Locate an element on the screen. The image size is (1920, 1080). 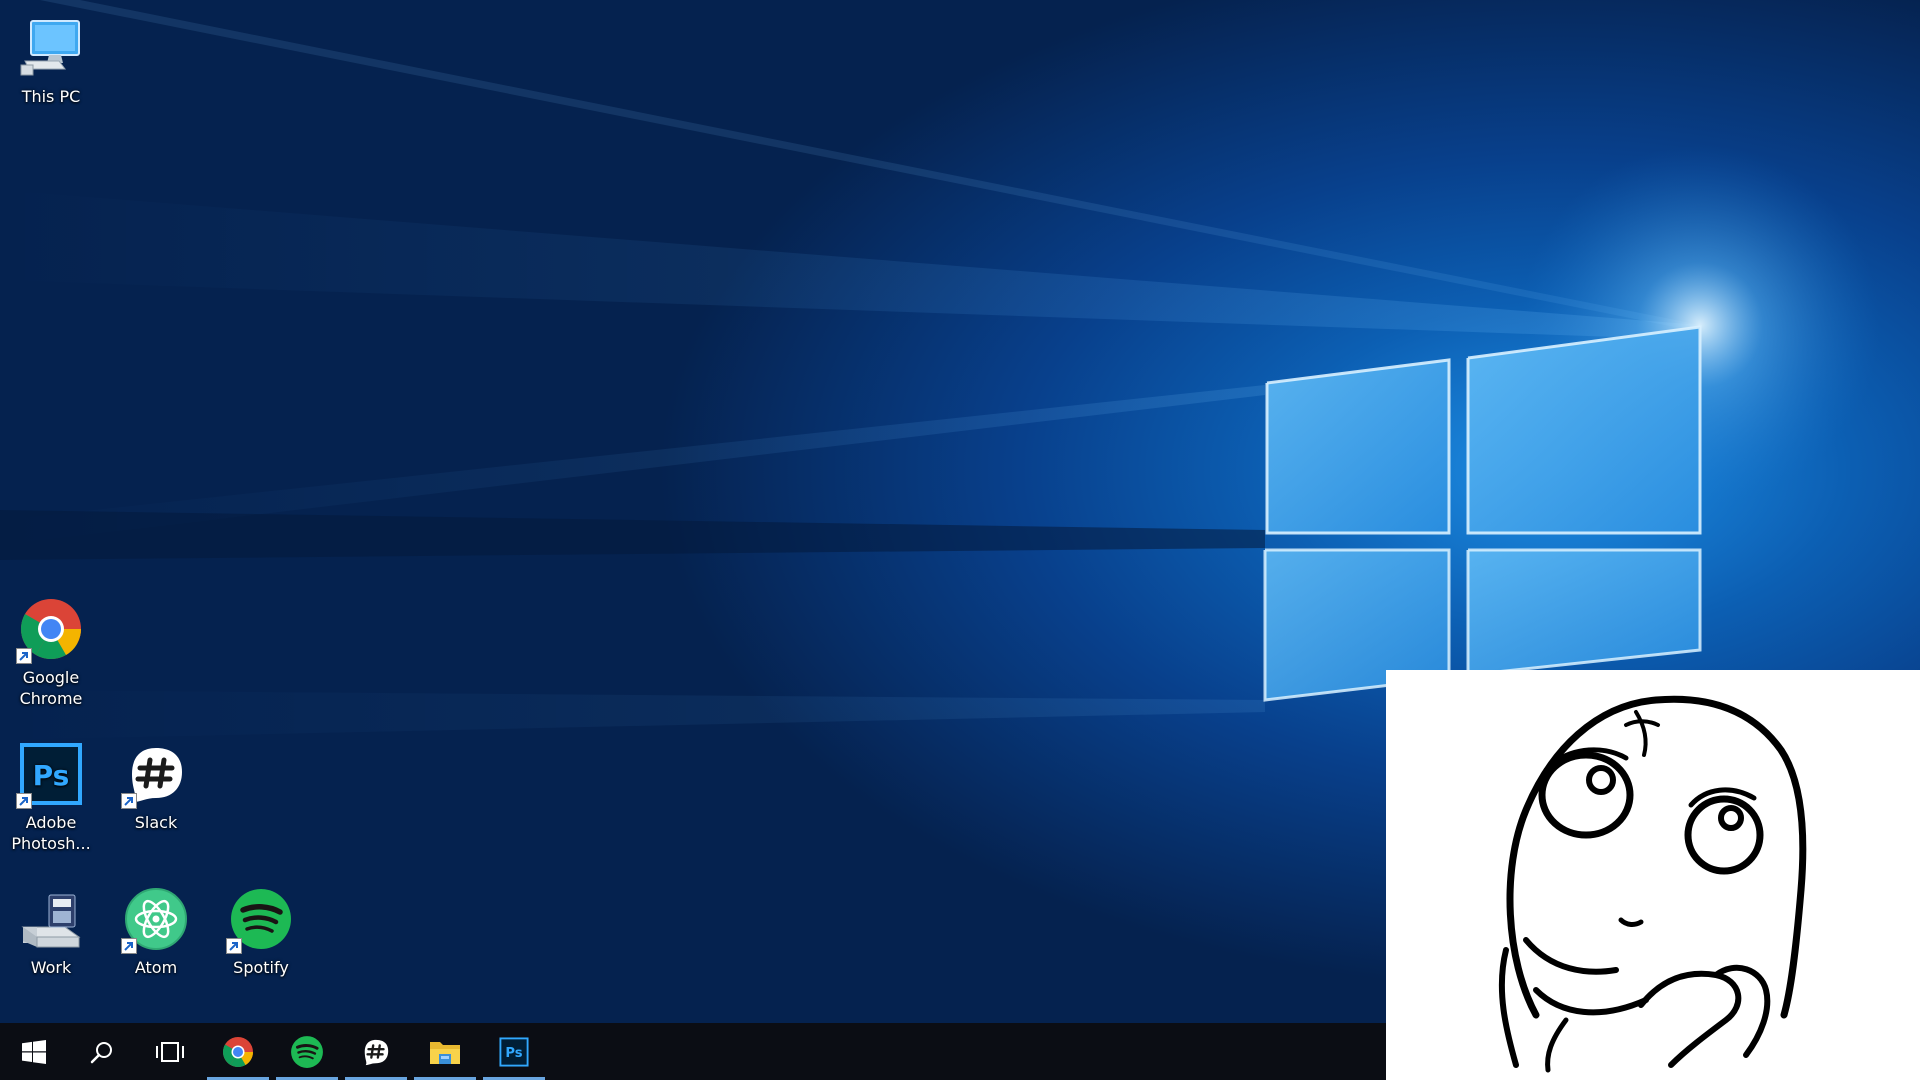
desktop-icon-work: Work is located at coordinates (51, 930).